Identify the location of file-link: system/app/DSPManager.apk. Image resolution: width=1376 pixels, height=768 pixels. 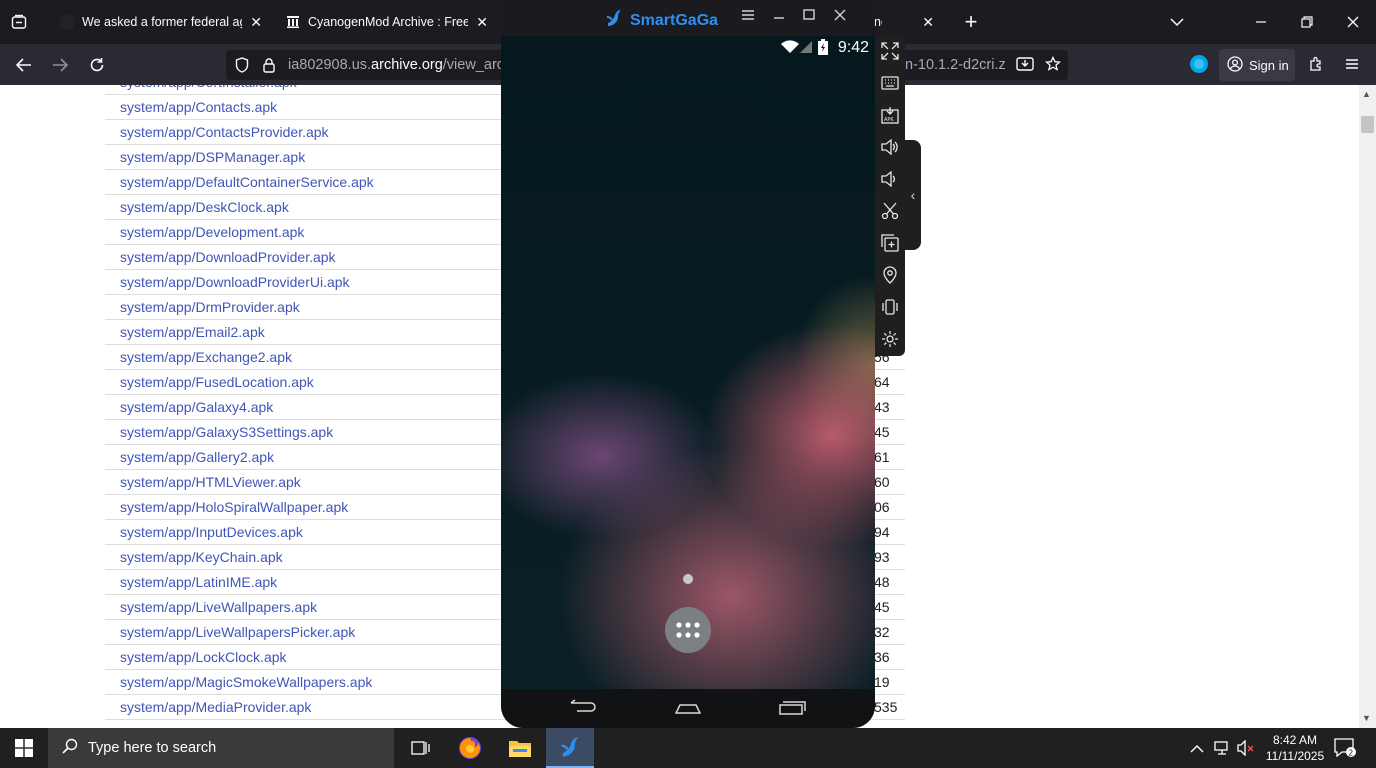
(212, 157).